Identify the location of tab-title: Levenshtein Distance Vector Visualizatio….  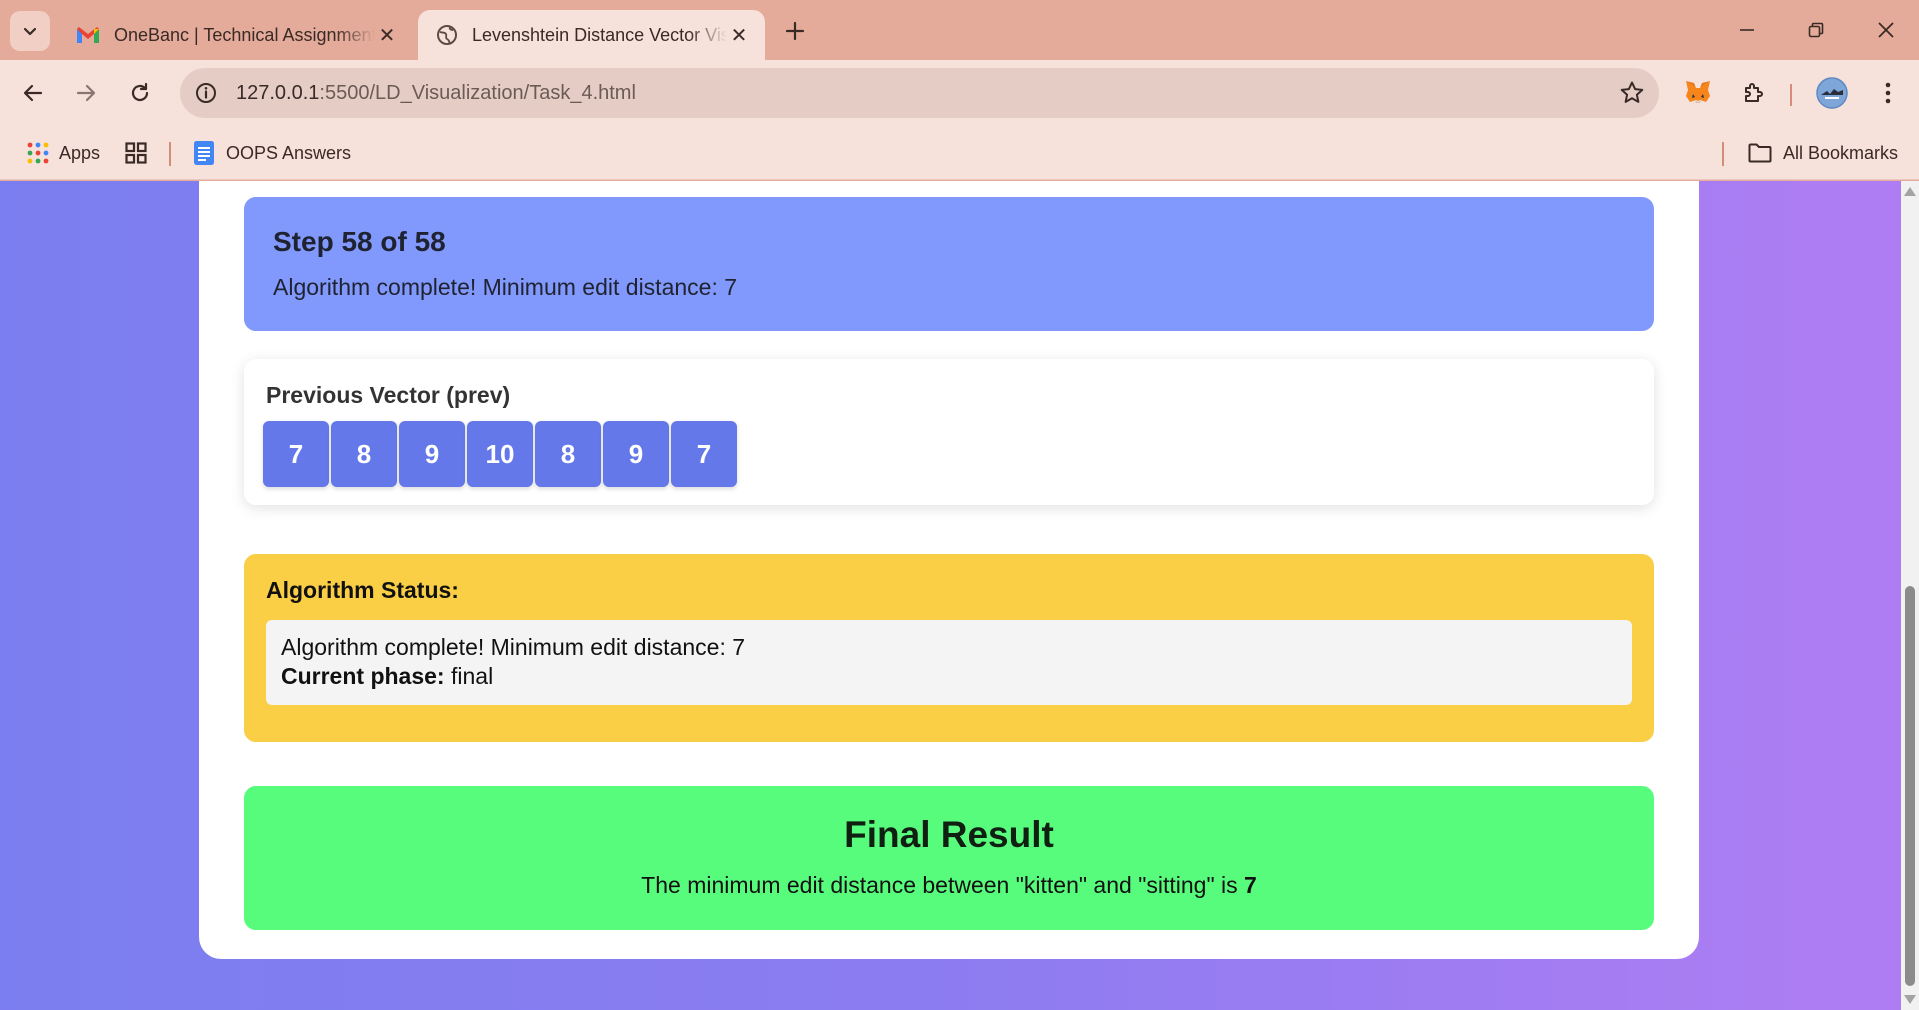
(599, 34).